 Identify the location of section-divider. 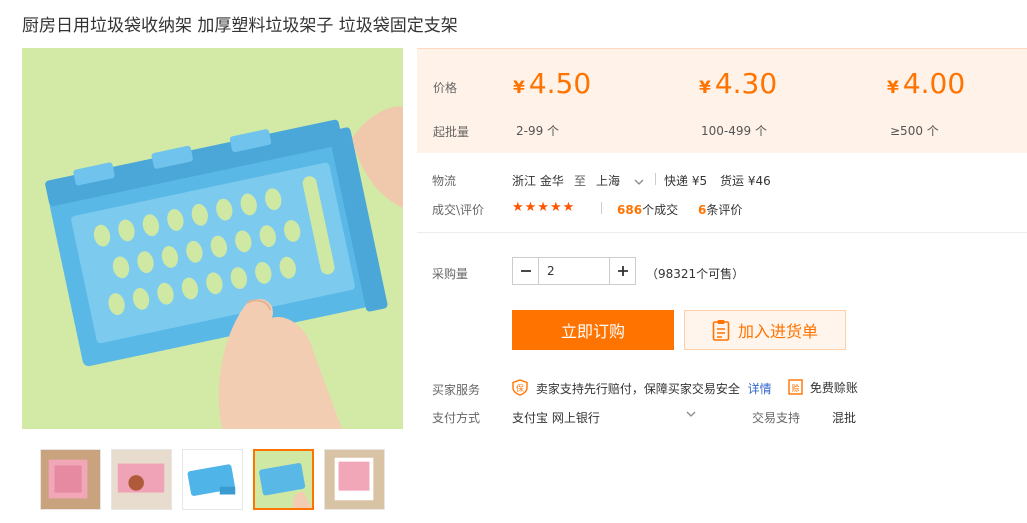
(722, 232).